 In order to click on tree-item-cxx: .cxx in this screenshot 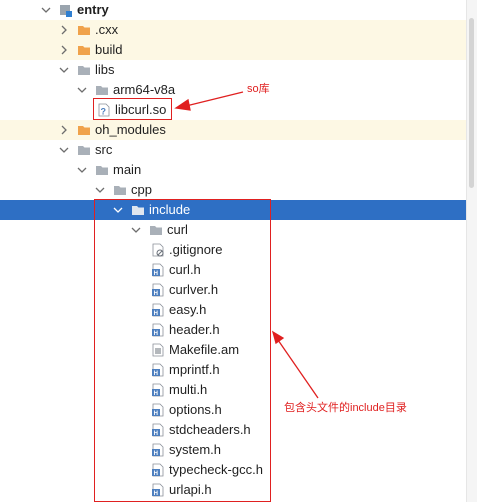, I will do `click(233, 30)`.